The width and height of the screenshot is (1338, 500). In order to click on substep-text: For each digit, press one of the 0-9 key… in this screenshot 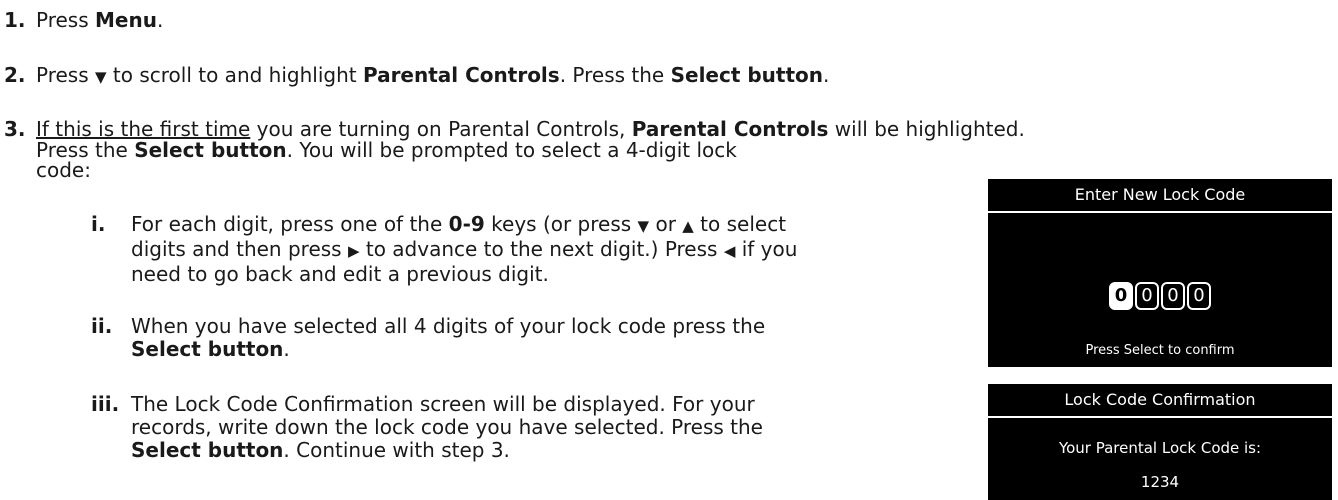, I will do `click(464, 249)`.